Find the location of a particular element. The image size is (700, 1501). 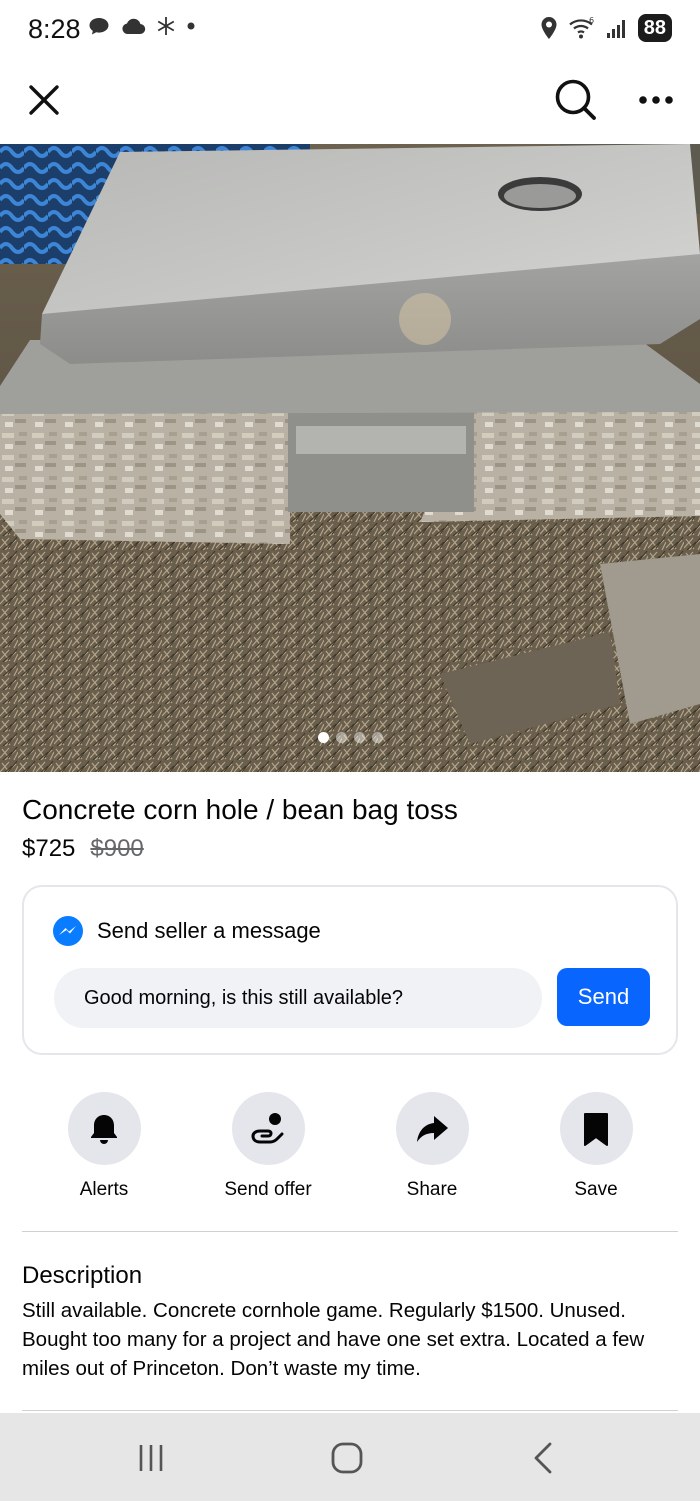

more-options-button is located at coordinates (656, 100).